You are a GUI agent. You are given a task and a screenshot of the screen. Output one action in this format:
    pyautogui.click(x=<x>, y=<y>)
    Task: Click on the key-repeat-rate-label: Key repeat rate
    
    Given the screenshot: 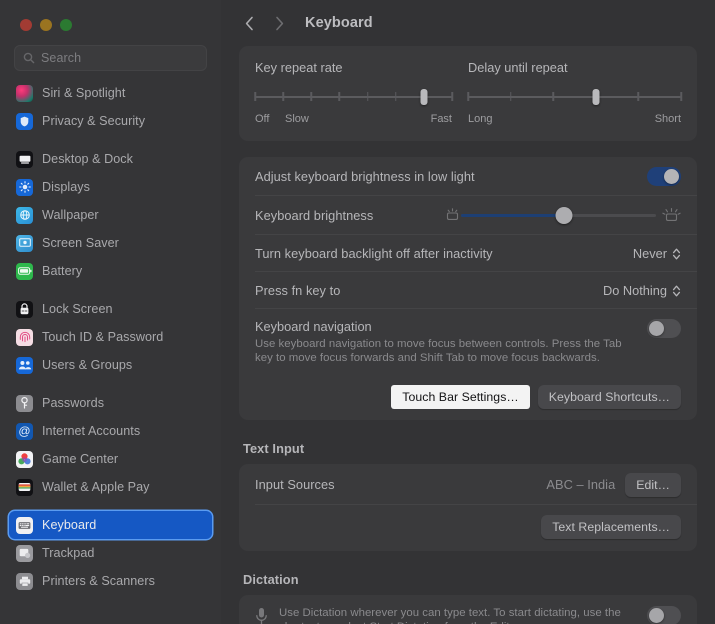 What is the action you would take?
    pyautogui.click(x=299, y=67)
    